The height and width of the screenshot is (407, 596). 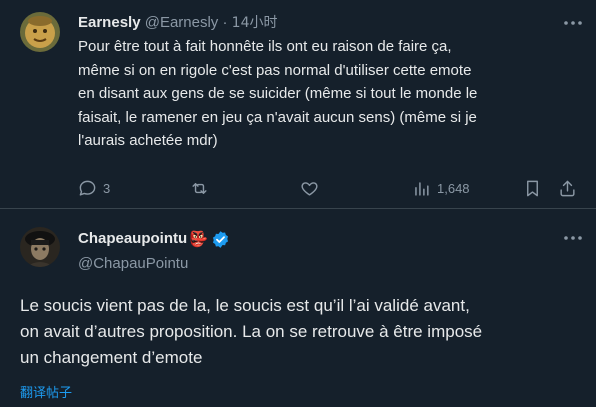 I want to click on text-line: un changement d’emote, so click(x=111, y=357).